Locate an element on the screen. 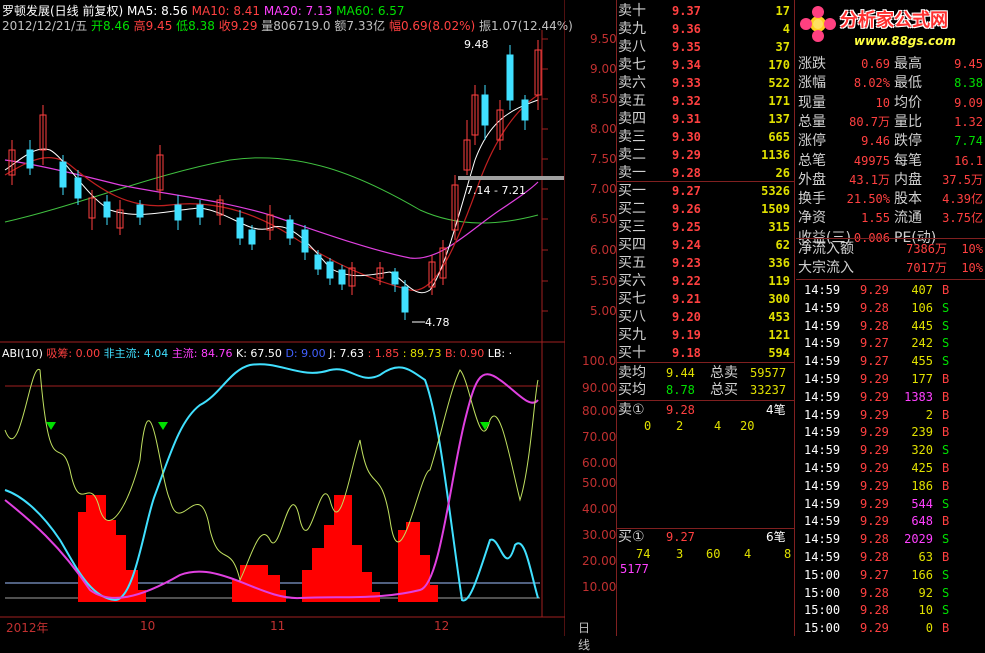 The image size is (985, 653). buy-level-price: 9.19 is located at coordinates (686, 335).